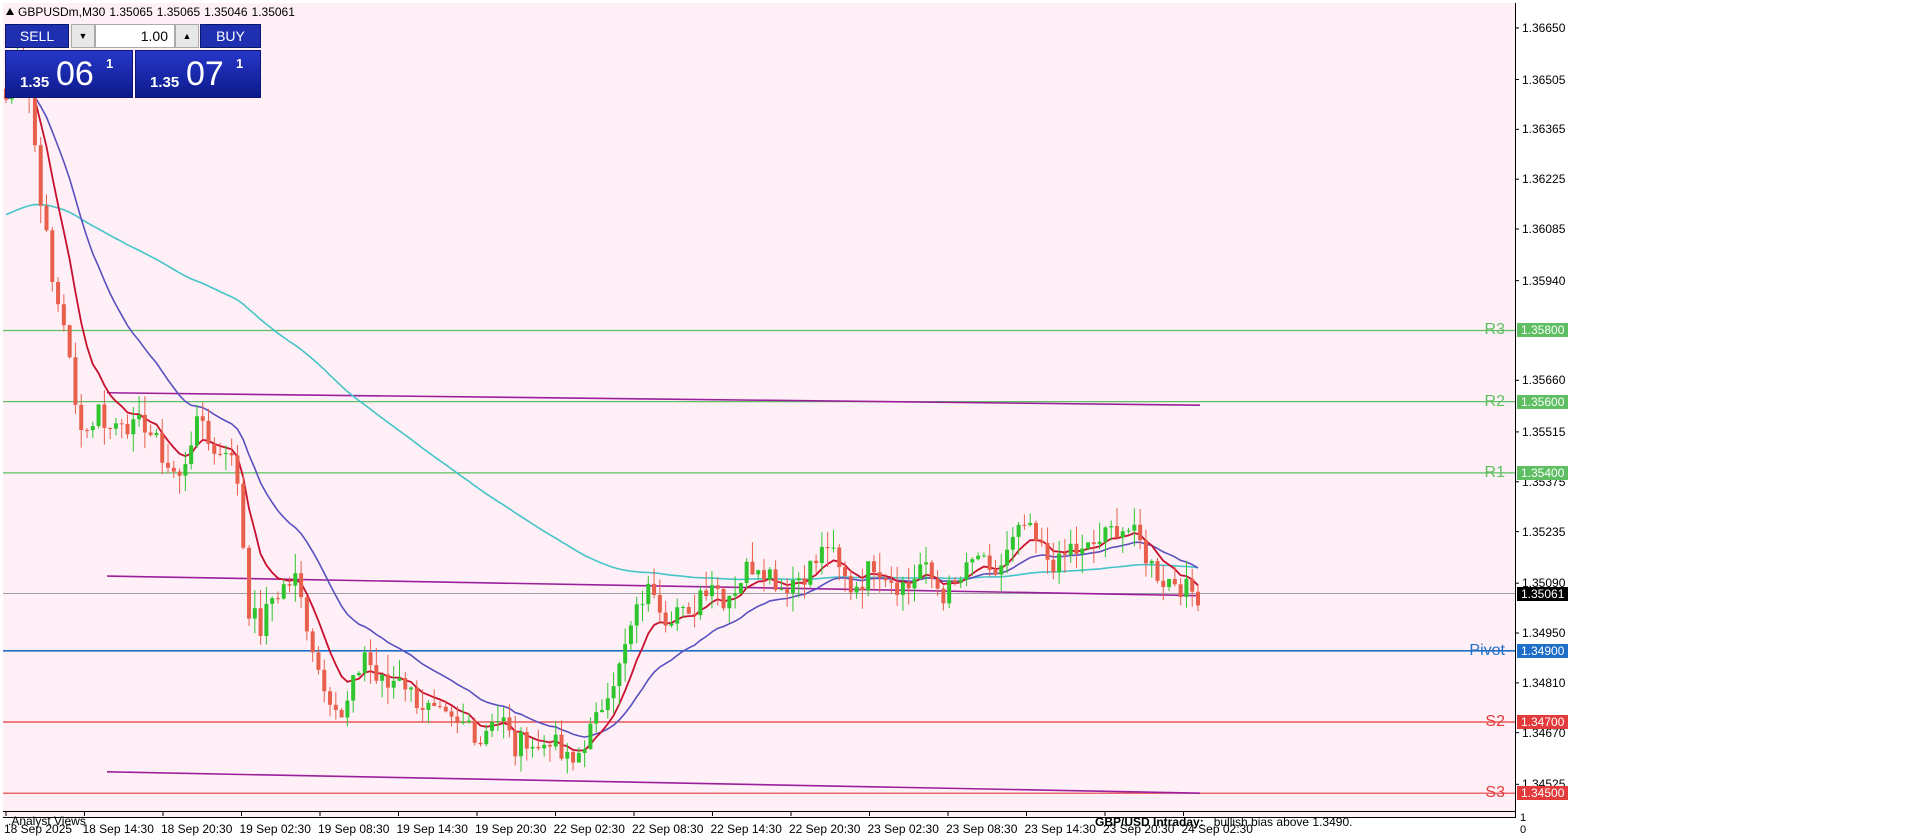  I want to click on collapse-triangle-icon, so click(10, 11).